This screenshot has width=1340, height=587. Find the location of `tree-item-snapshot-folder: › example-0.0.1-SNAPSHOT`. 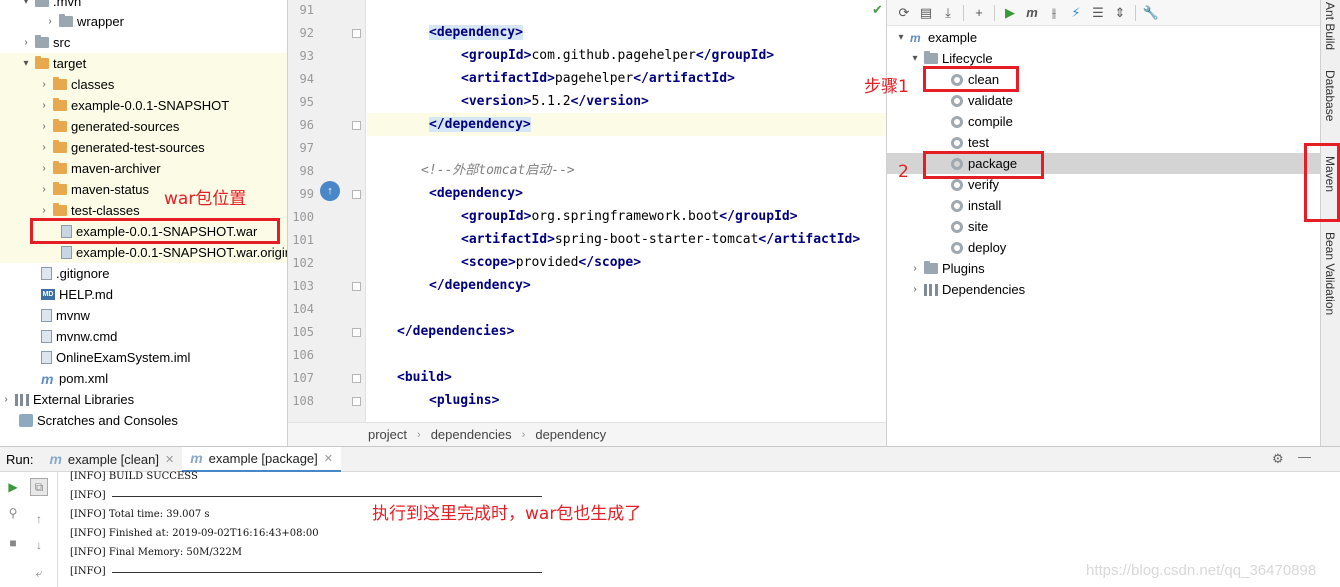

tree-item-snapshot-folder: › example-0.0.1-SNAPSHOT is located at coordinates (143, 105).